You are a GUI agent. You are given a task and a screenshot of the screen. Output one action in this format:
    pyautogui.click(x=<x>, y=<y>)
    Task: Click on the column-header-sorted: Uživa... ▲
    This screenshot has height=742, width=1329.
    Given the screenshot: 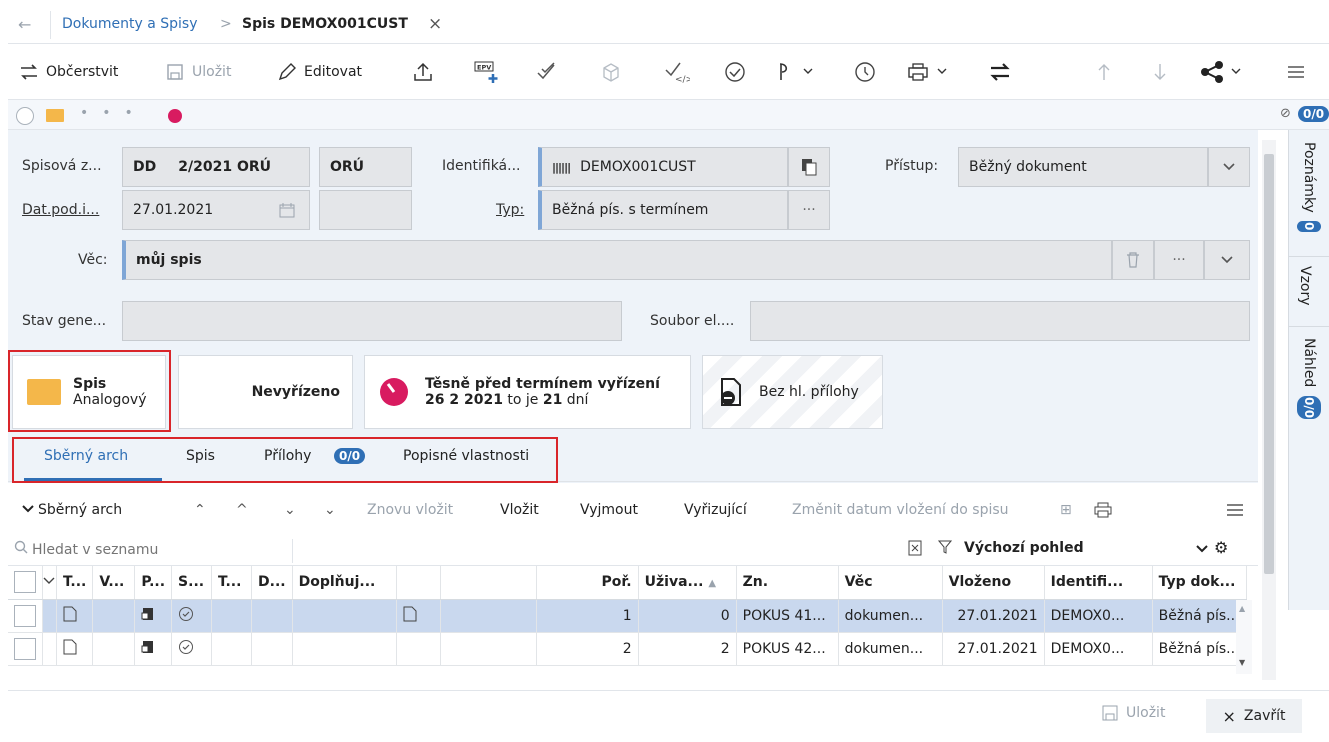 What is the action you would take?
    pyautogui.click(x=687, y=583)
    